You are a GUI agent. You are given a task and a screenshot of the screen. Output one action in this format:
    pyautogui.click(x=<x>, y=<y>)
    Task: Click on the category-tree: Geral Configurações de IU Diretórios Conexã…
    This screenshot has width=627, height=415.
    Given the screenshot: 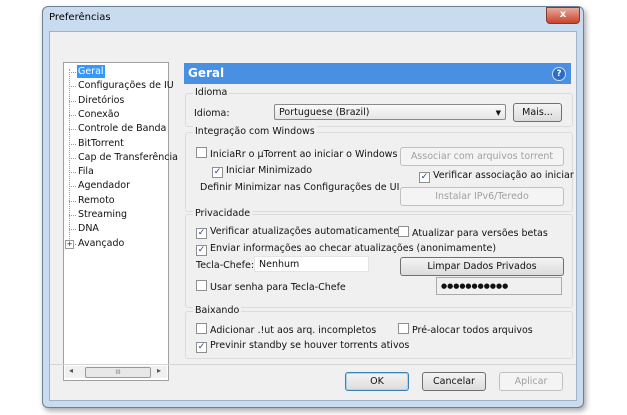 What is the action you would take?
    pyautogui.click(x=120, y=221)
    